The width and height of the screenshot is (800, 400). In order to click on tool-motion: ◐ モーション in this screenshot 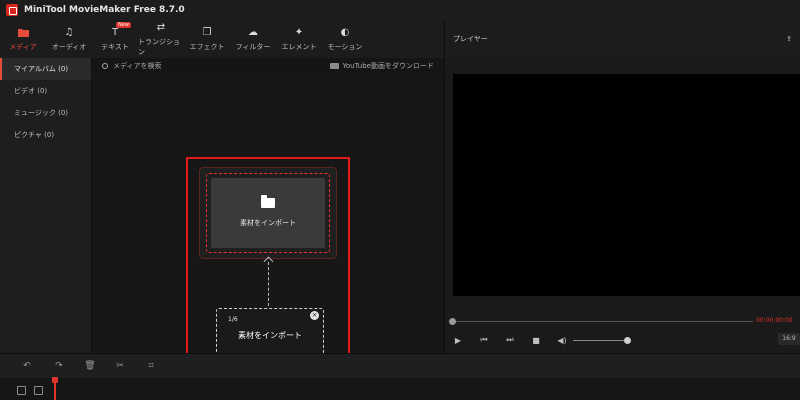, I will do `click(345, 39)`.